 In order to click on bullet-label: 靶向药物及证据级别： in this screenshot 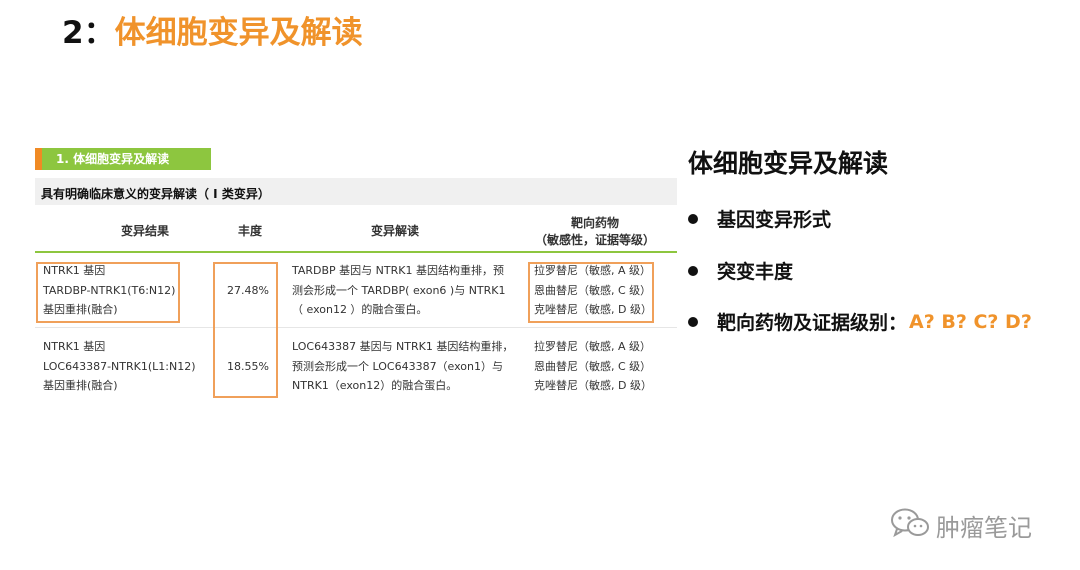, I will do `click(812, 323)`.